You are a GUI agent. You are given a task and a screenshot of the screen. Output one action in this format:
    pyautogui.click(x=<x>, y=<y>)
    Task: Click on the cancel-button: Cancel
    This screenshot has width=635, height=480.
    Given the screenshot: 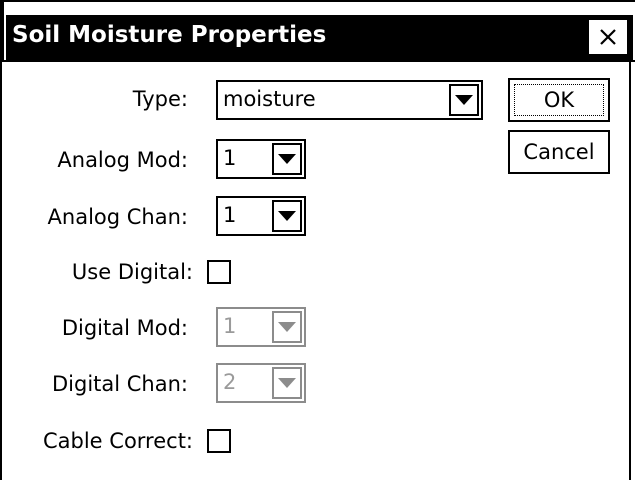 What is the action you would take?
    pyautogui.click(x=559, y=152)
    